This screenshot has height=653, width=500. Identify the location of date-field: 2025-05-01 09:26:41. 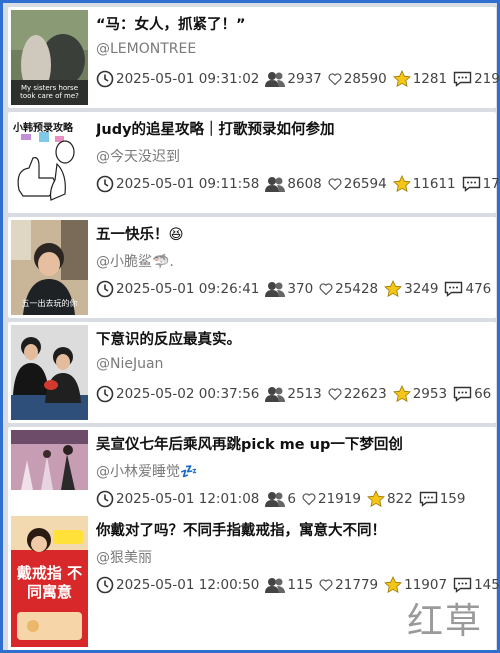
(177, 289).